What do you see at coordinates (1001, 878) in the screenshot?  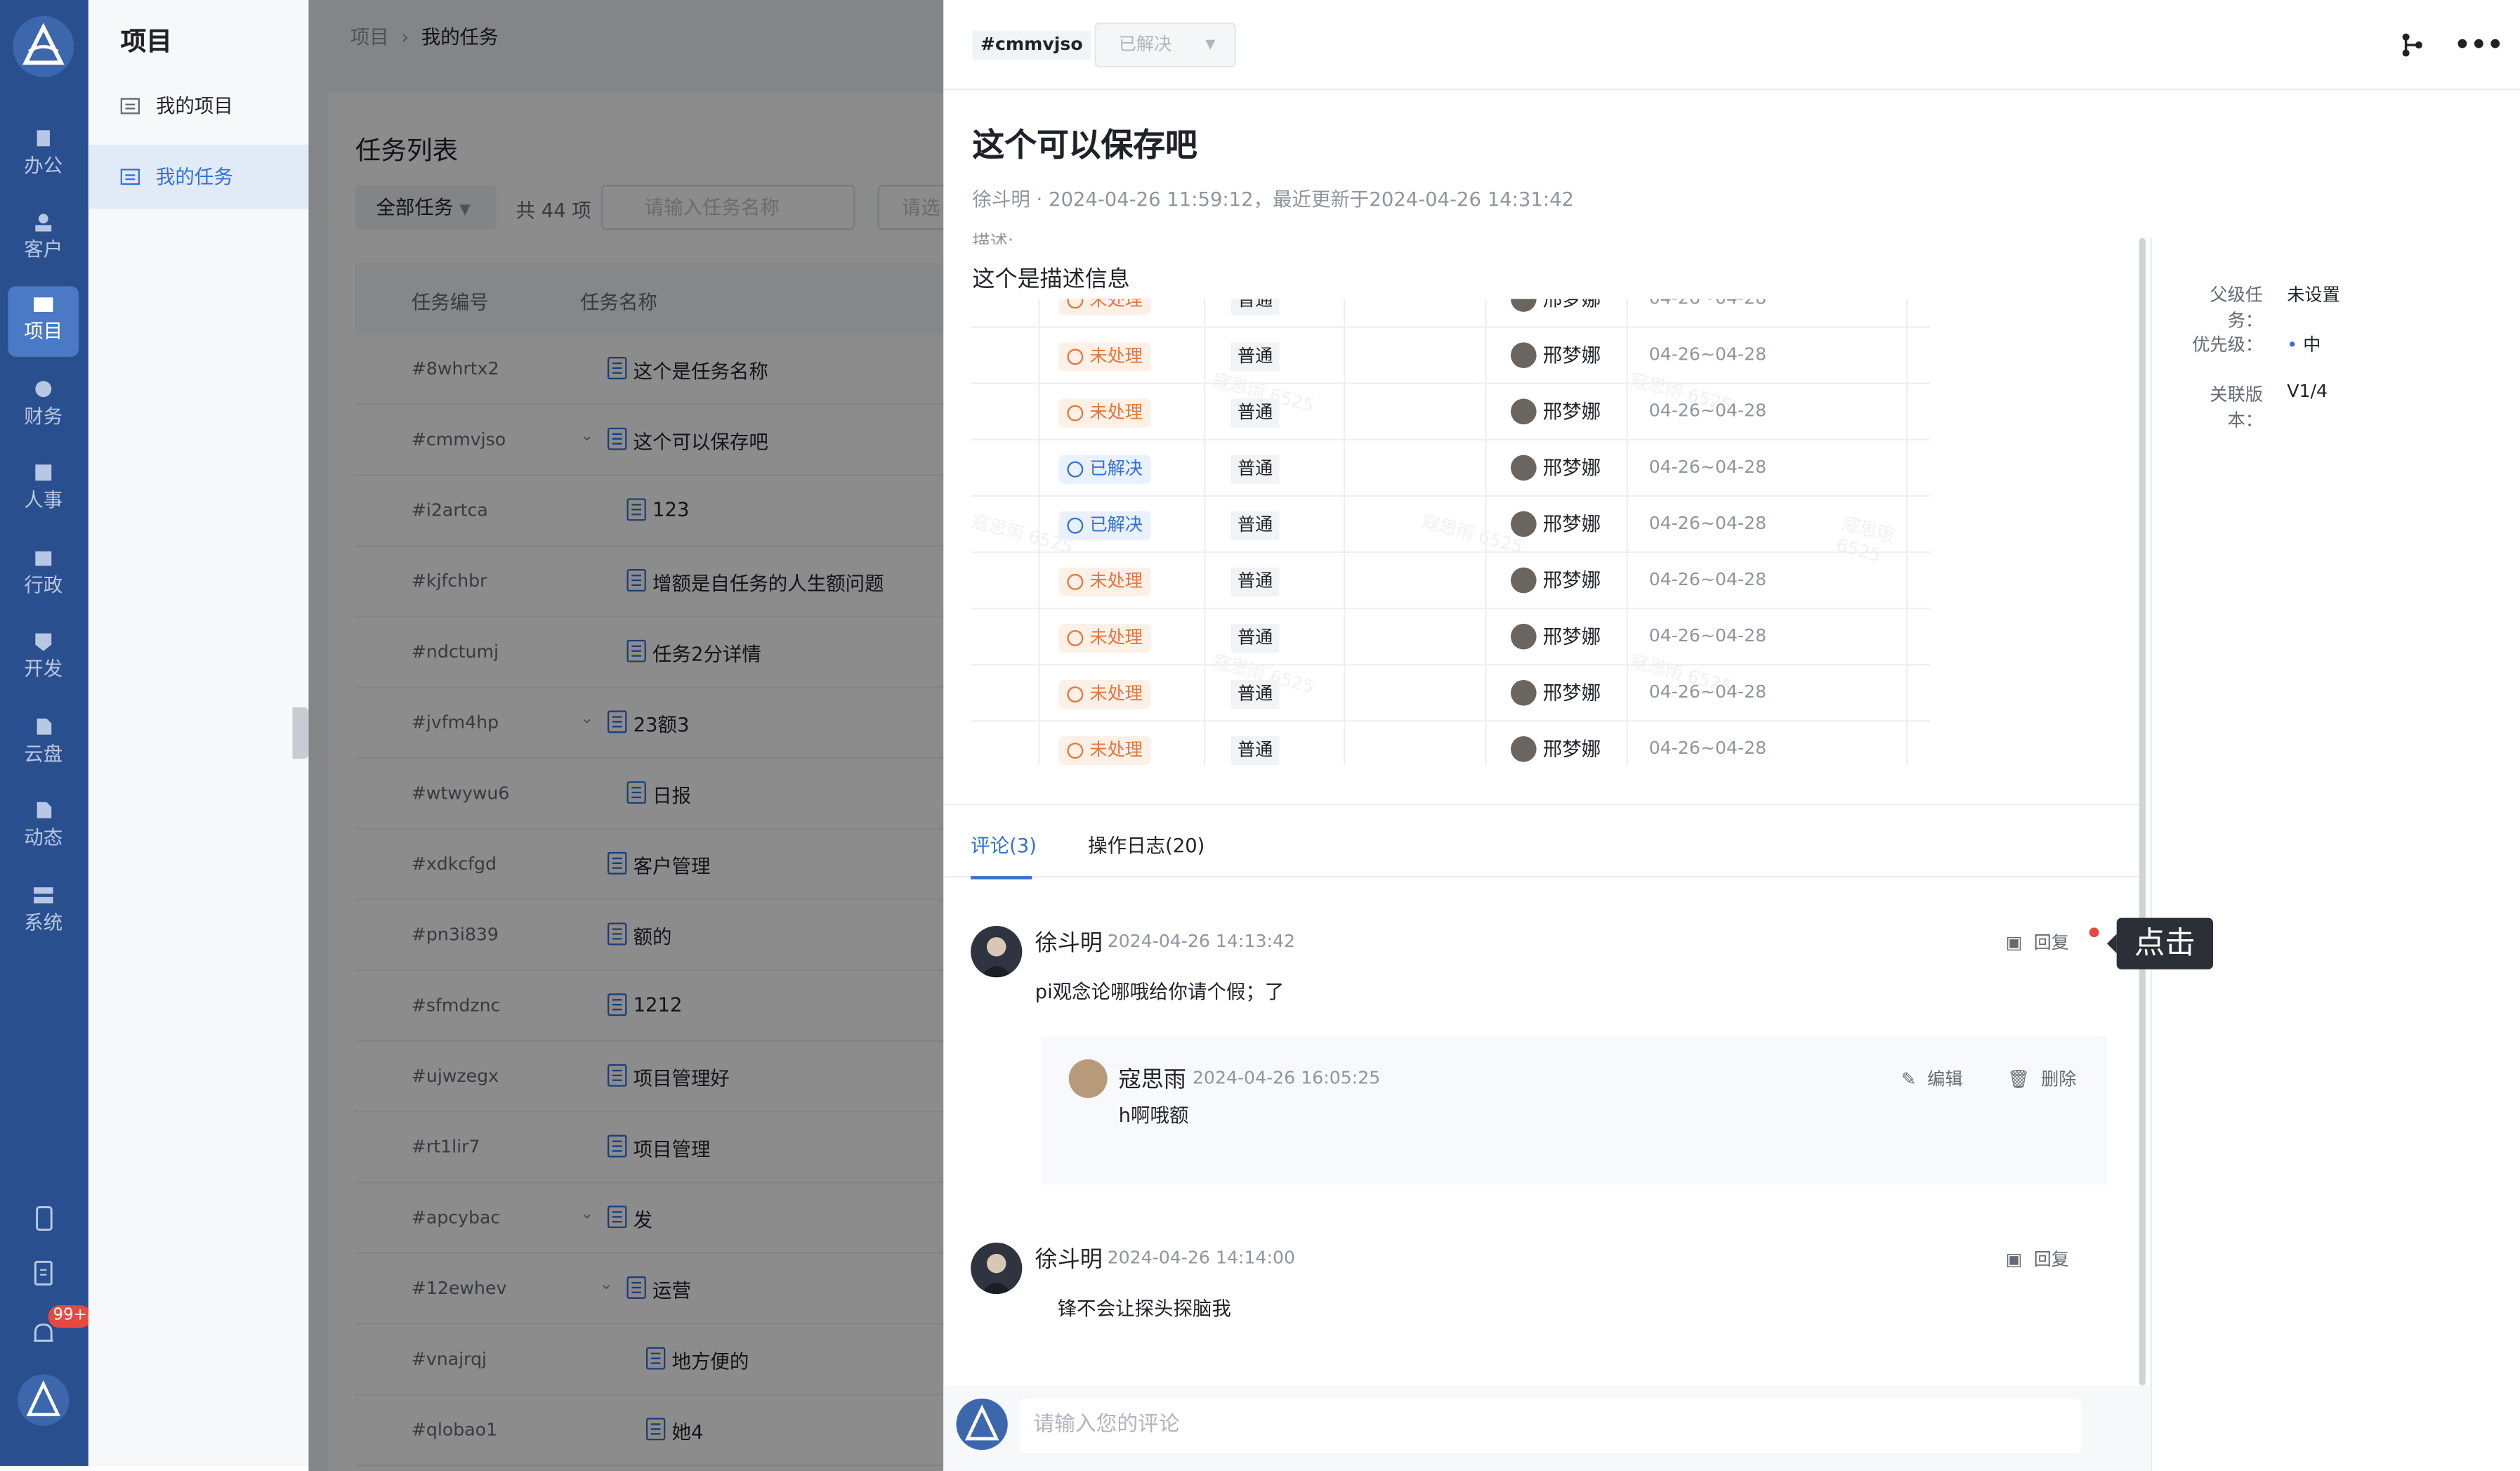 I see `tab-indicator` at bounding box center [1001, 878].